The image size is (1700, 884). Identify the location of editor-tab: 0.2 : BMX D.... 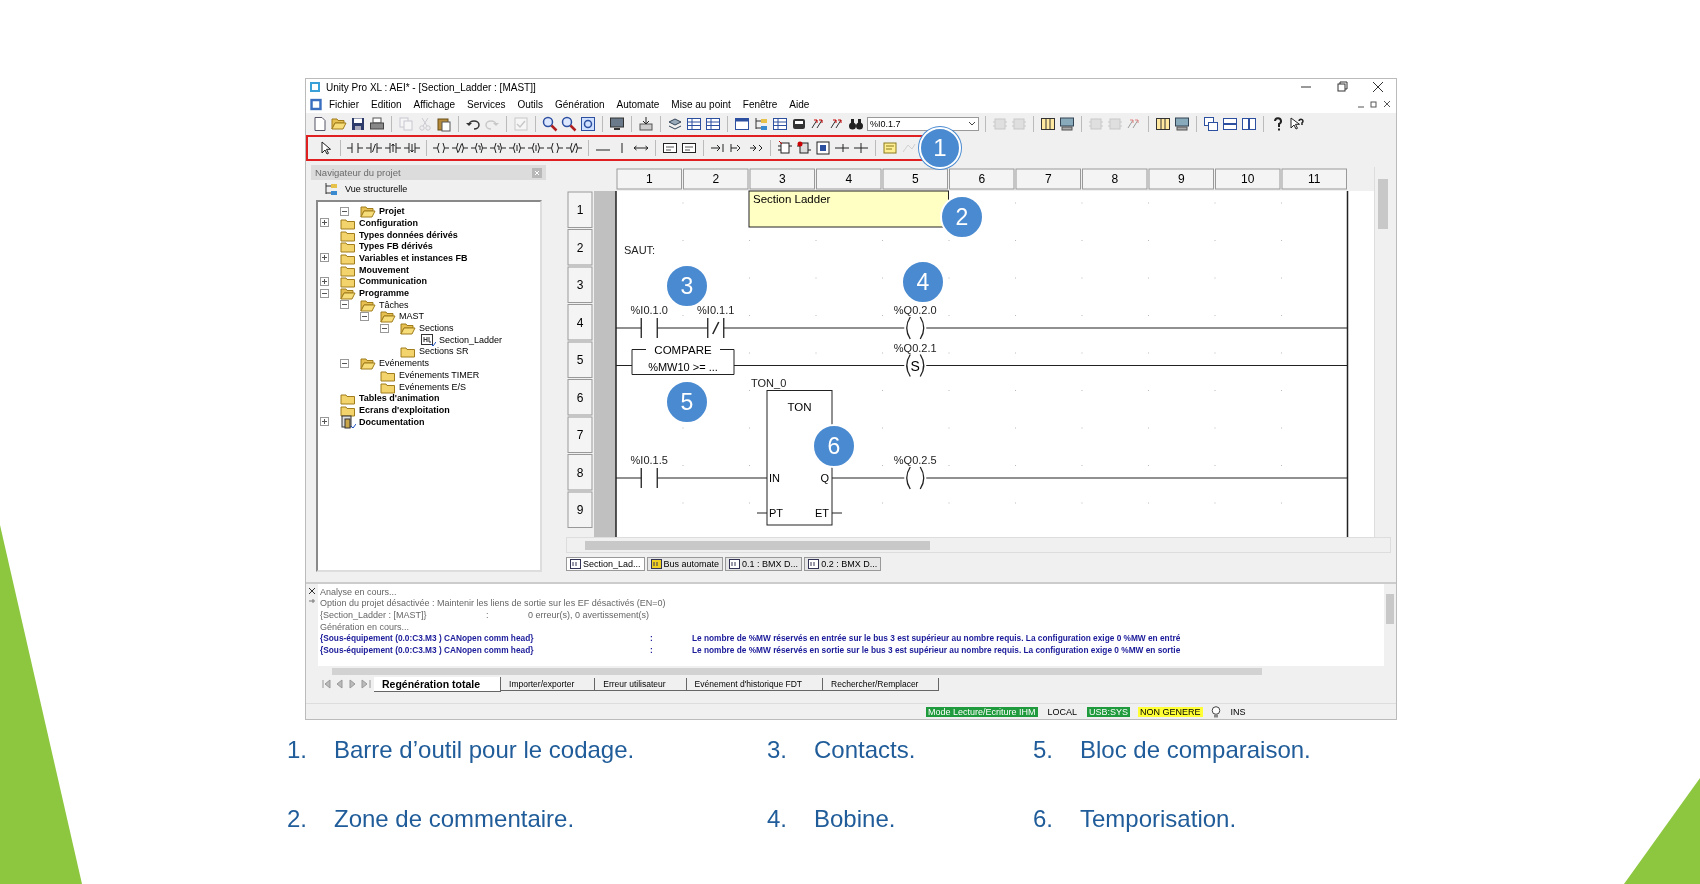
(843, 564).